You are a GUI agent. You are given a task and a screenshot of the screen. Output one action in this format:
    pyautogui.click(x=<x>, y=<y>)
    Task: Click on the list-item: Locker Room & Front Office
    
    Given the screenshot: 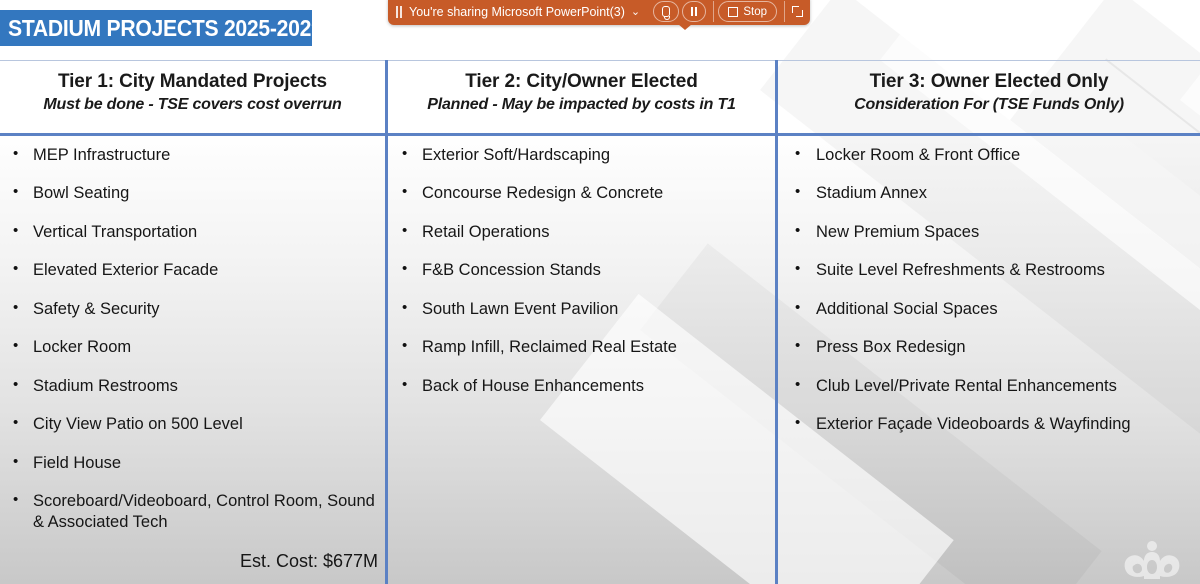 What is the action you would take?
    pyautogui.click(x=986, y=155)
    